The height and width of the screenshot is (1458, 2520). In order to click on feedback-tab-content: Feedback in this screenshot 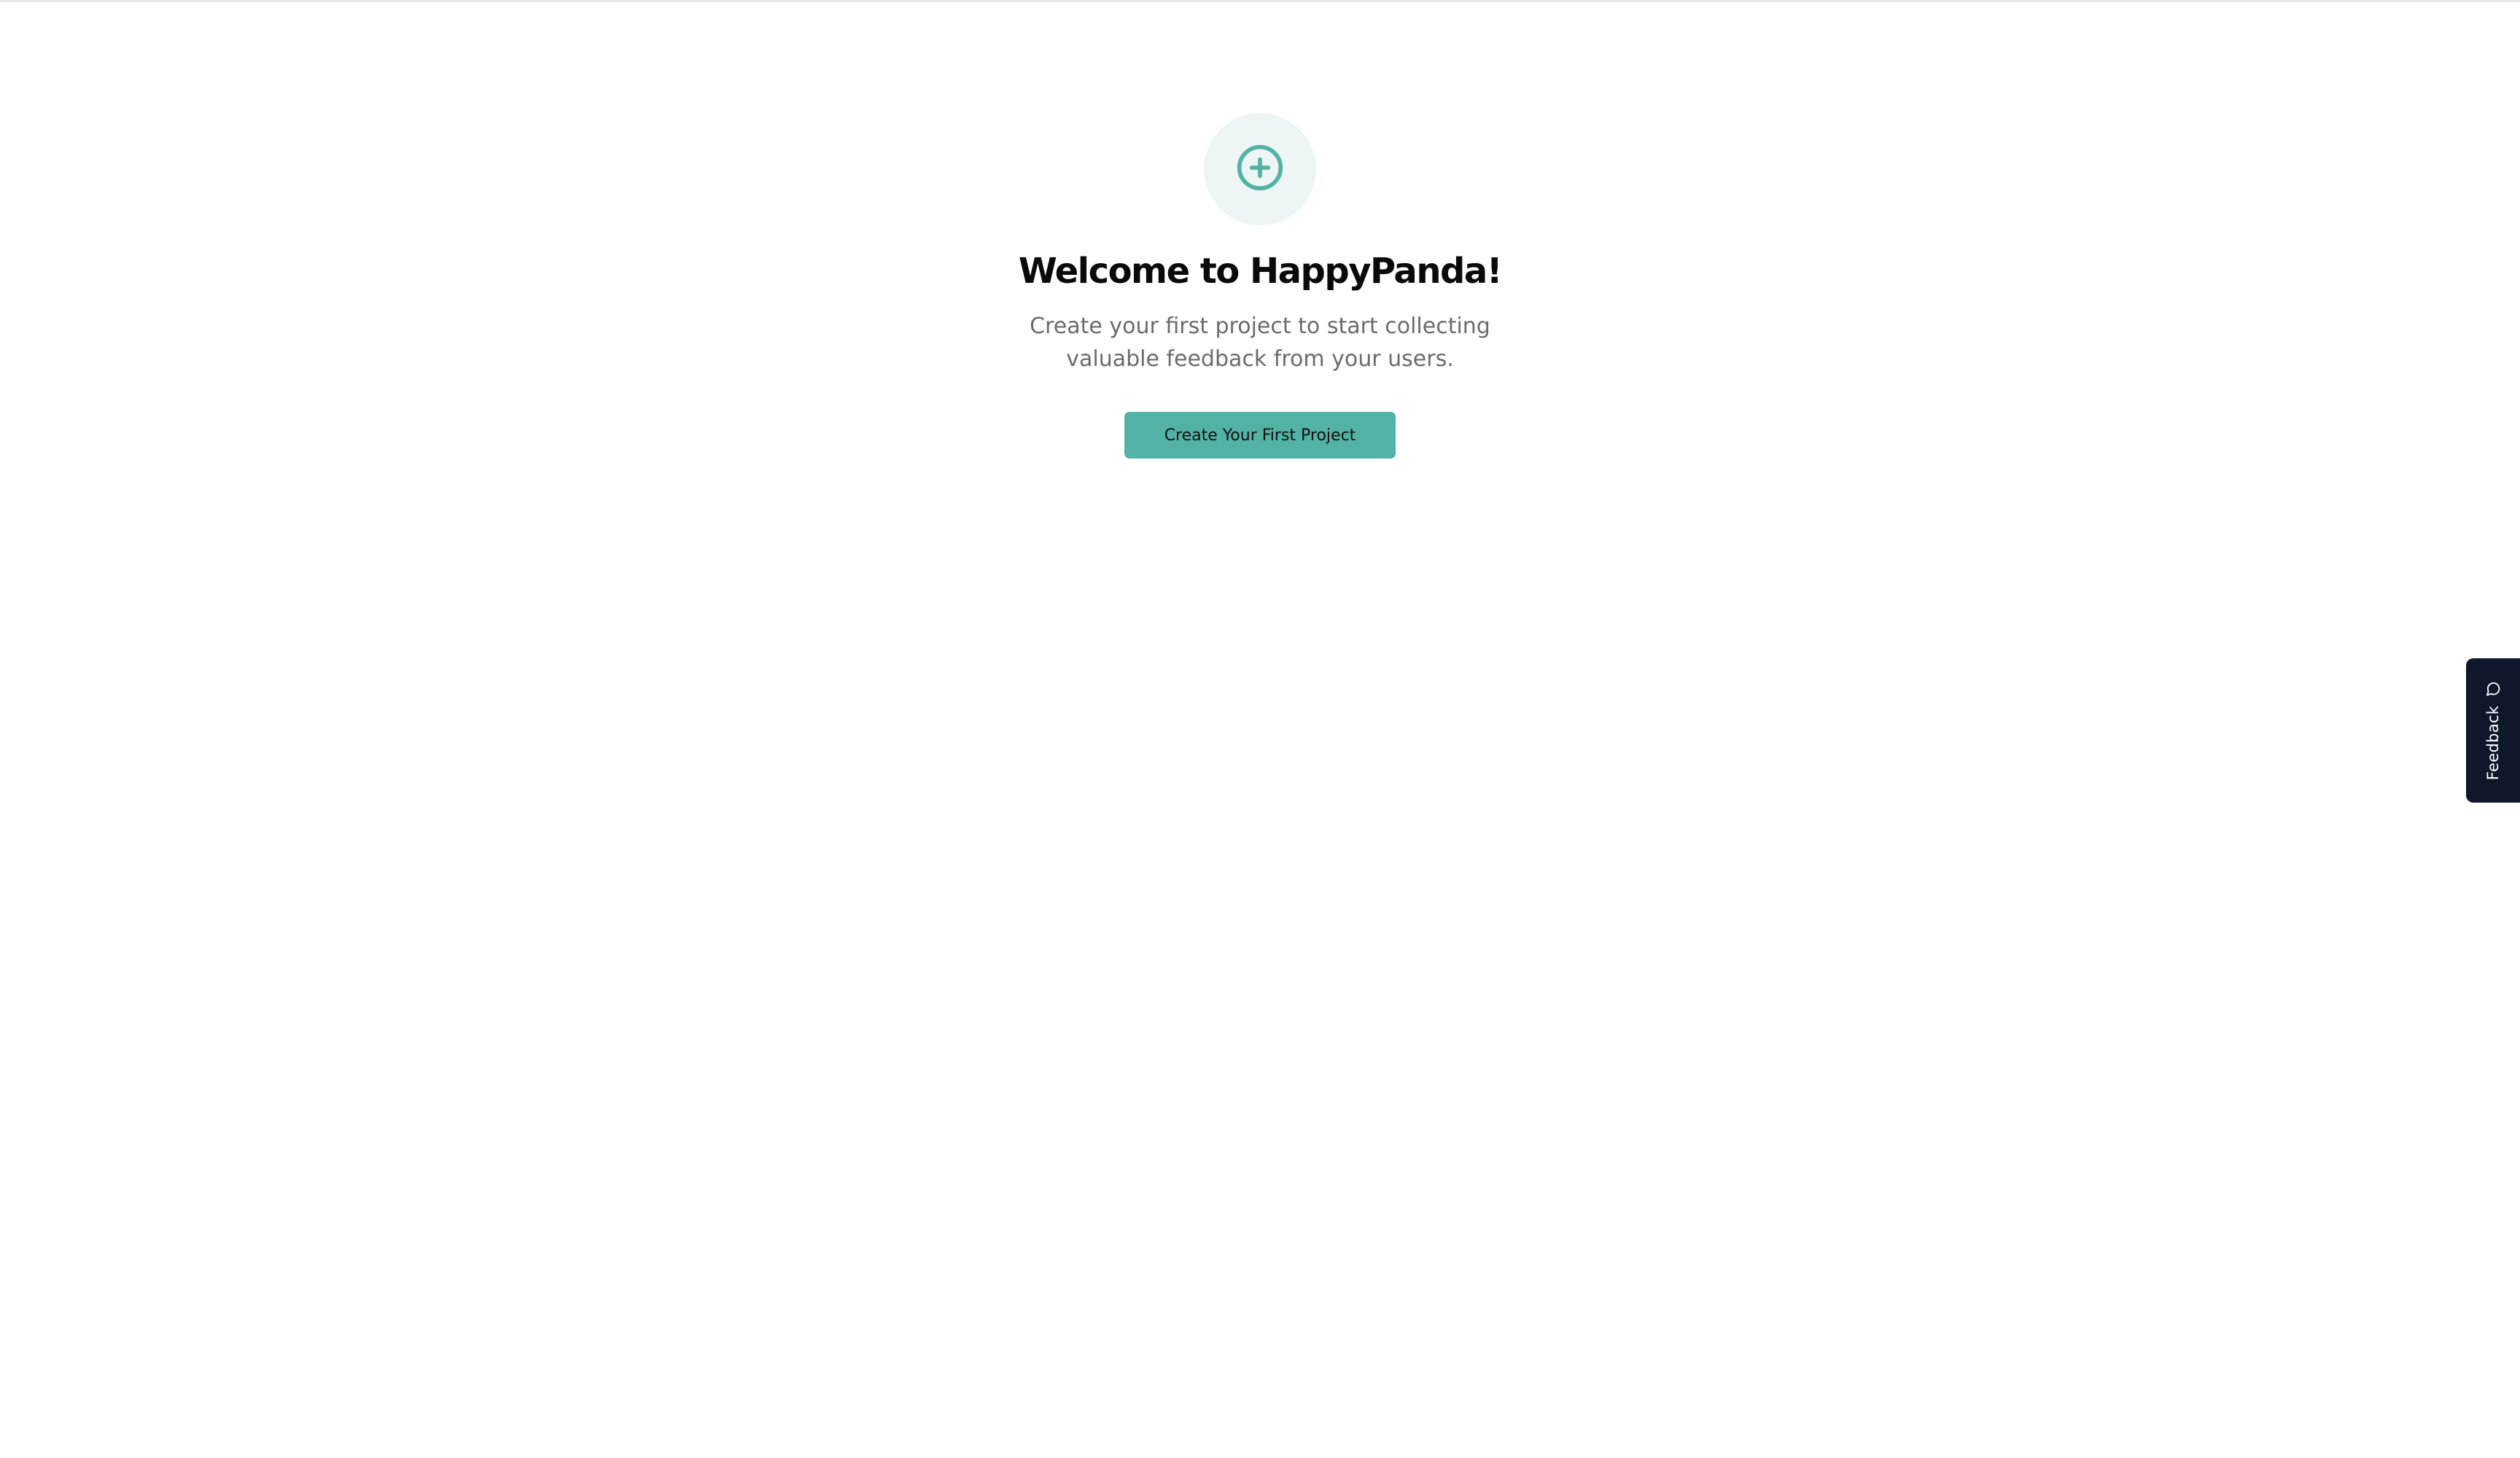, I will do `click(2493, 730)`.